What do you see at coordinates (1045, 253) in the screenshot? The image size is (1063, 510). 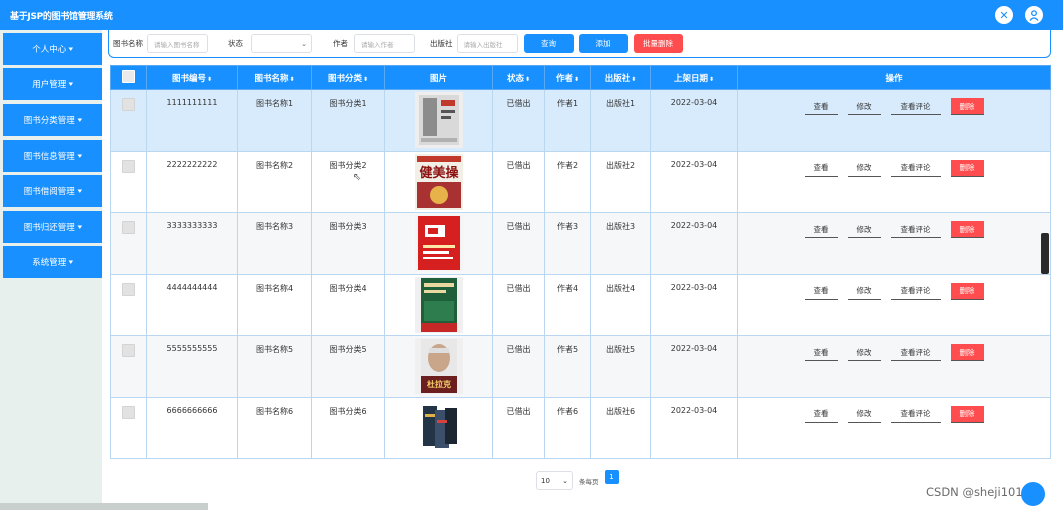 I see `scrollbar-thumb` at bounding box center [1045, 253].